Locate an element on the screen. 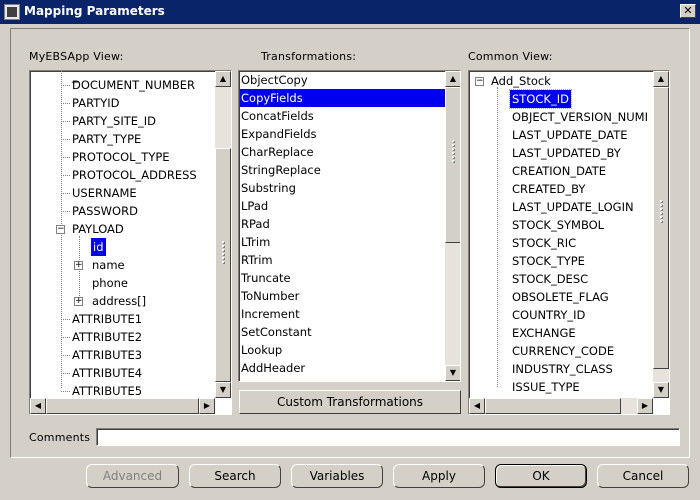 The image size is (700, 500). tree-item: OBJECT_VERSION_NUMI is located at coordinates (580, 117).